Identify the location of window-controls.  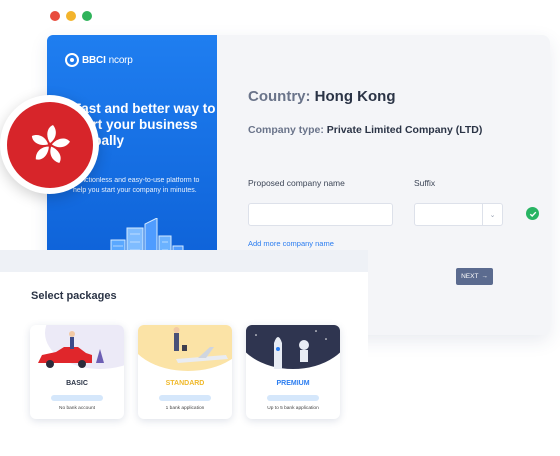
(71, 16).